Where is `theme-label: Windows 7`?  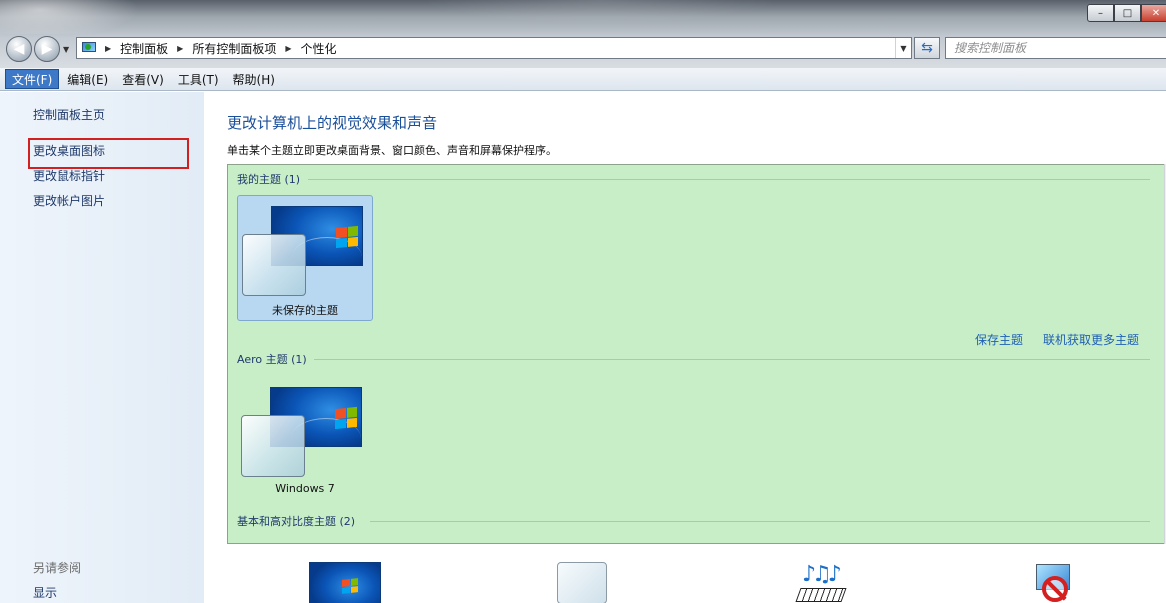
theme-label: Windows 7 is located at coordinates (305, 488).